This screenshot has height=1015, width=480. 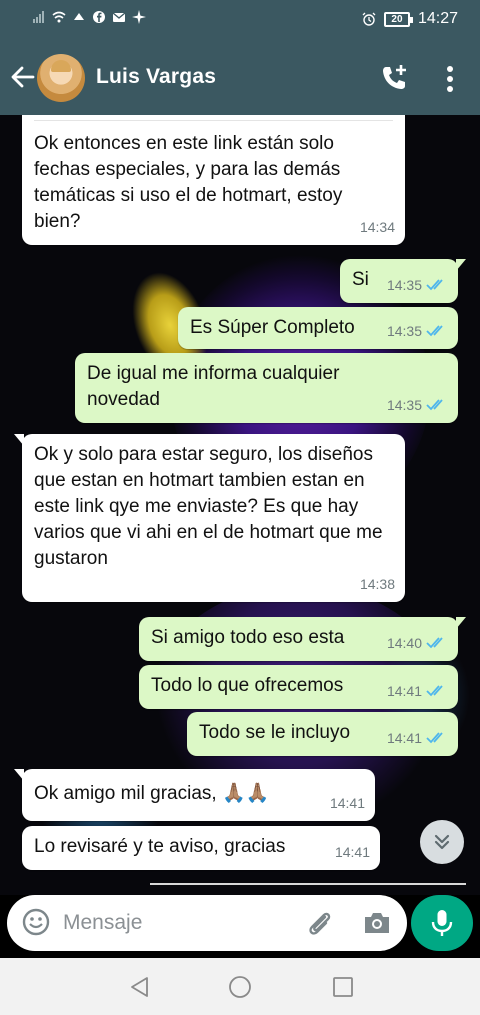 What do you see at coordinates (79, 16) in the screenshot?
I see `notification-icon` at bounding box center [79, 16].